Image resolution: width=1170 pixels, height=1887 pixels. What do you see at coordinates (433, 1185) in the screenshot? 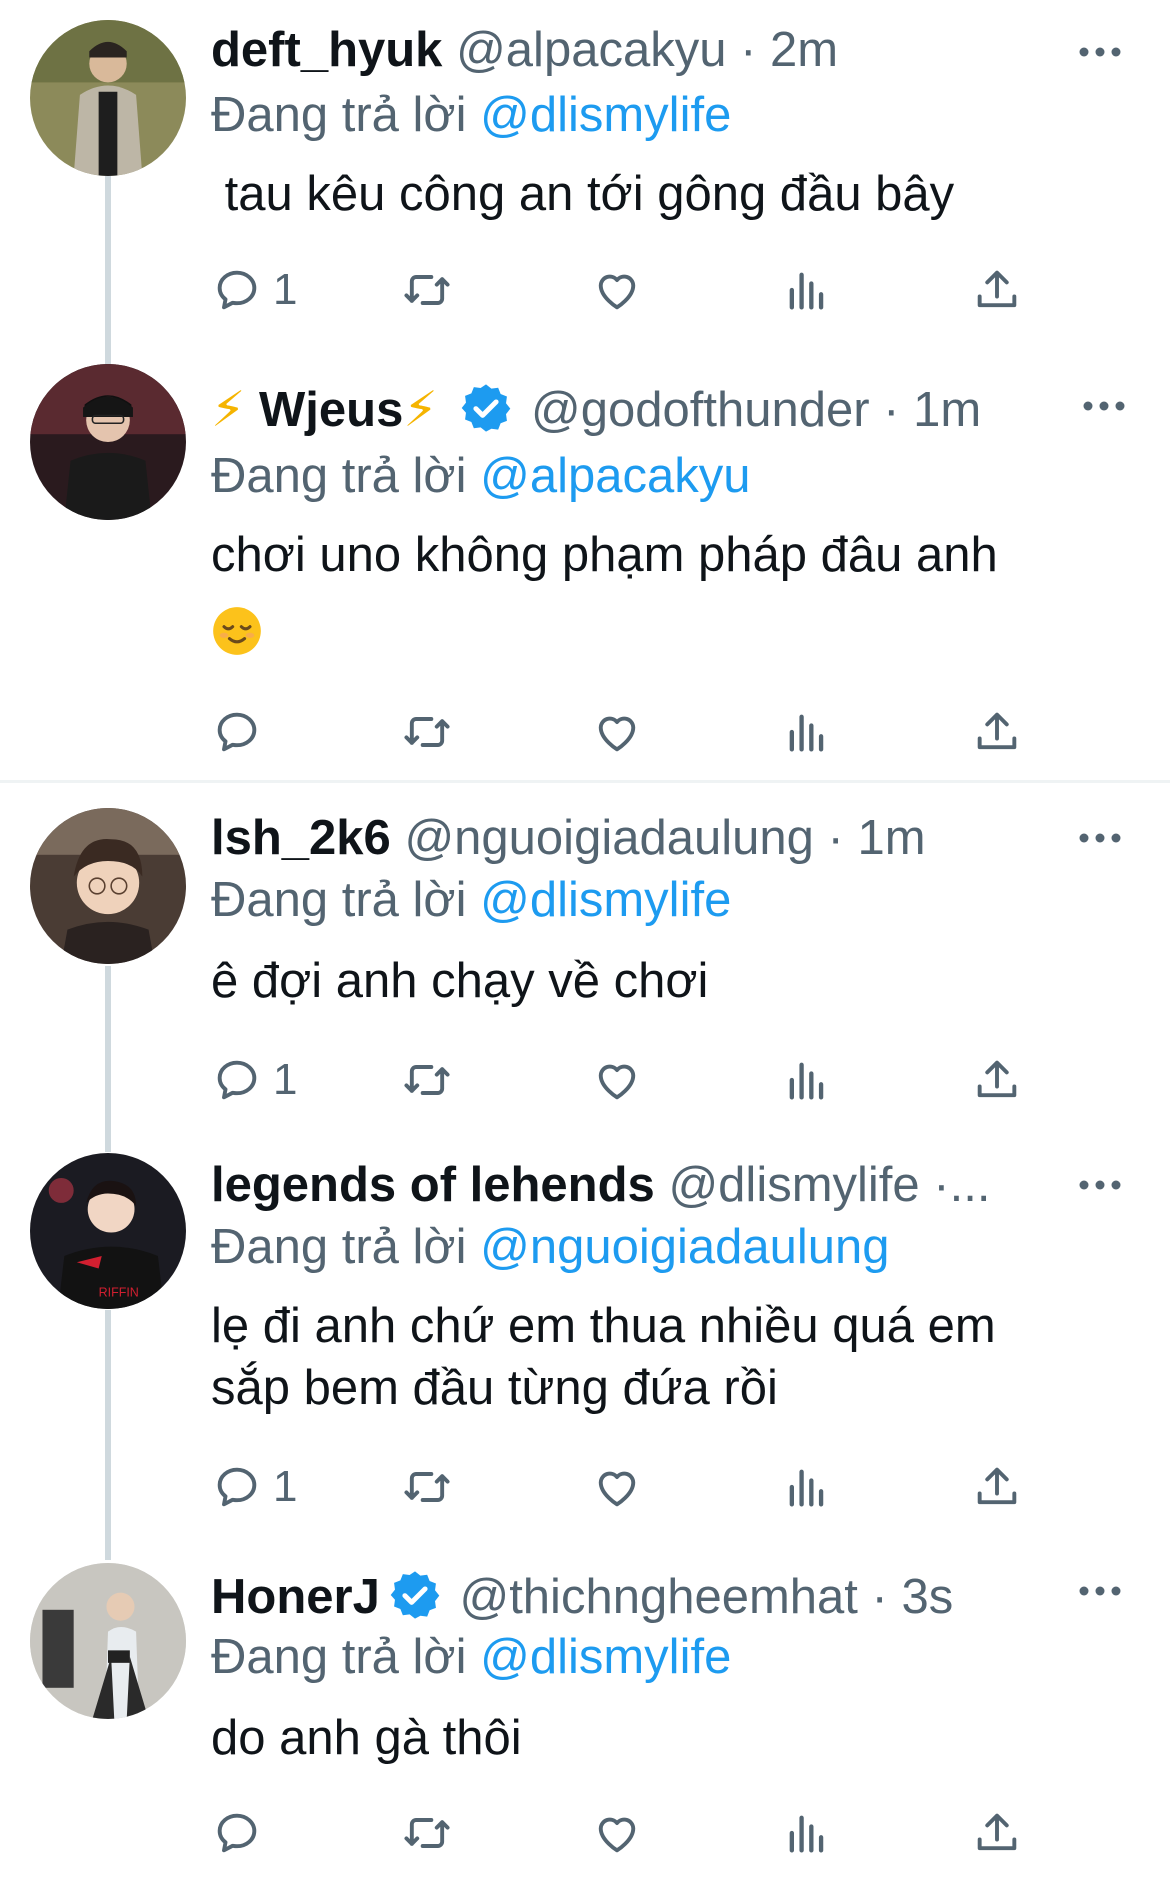
I see `display-name: legends of lehends` at bounding box center [433, 1185].